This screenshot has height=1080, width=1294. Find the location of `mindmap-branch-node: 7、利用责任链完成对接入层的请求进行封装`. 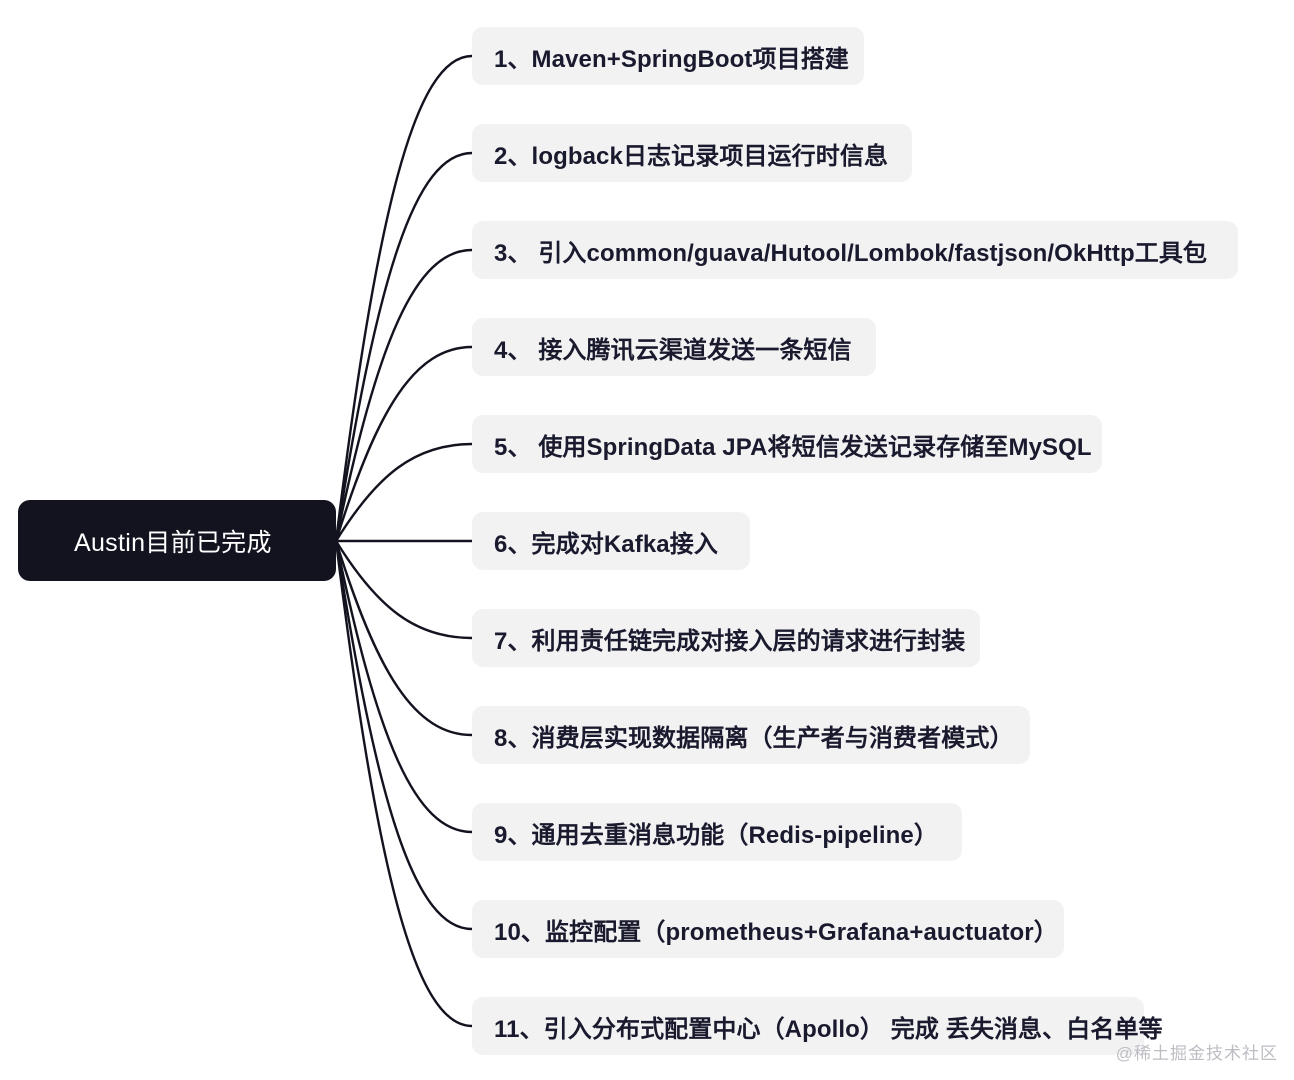

mindmap-branch-node: 7、利用责任链完成对接入层的请求进行封装 is located at coordinates (726, 638).